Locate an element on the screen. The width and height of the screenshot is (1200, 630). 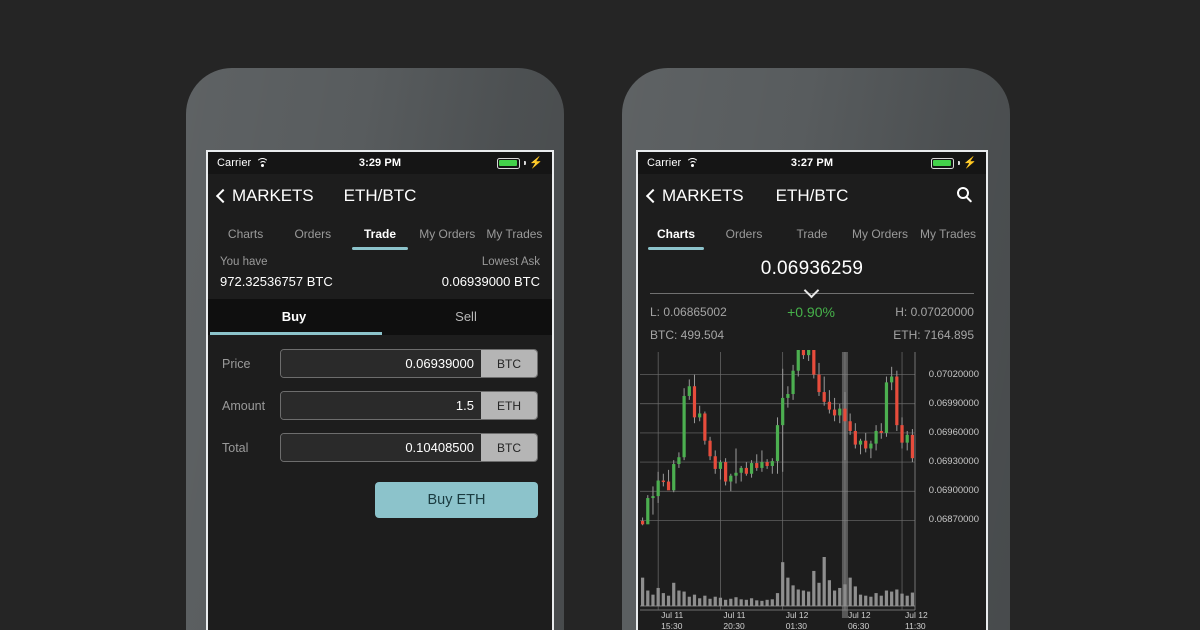
input-group-amount: 1.5 ETH is located at coordinates (409, 405).